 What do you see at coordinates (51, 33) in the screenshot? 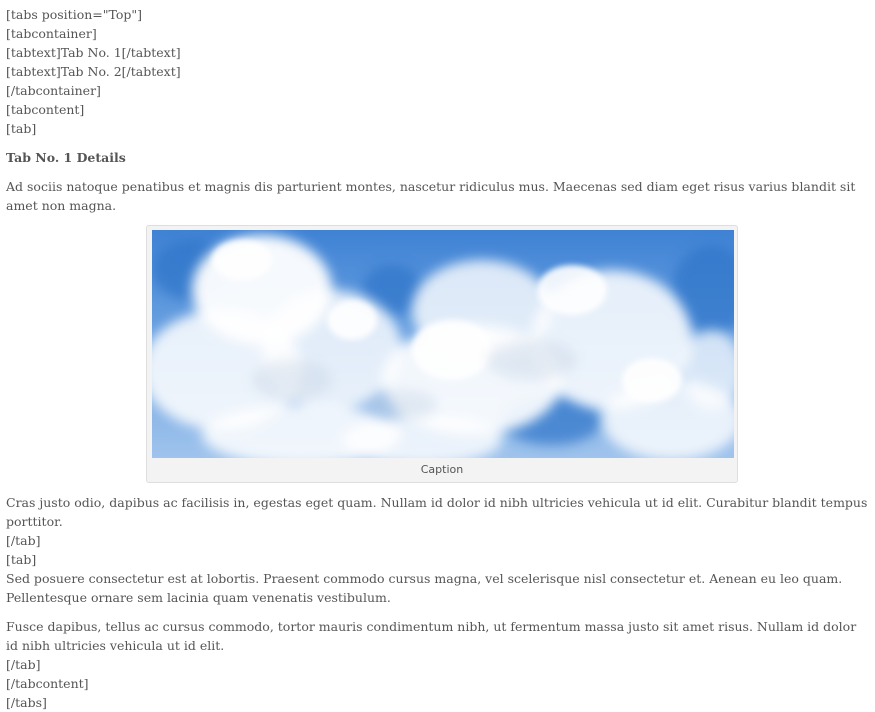
I see `shortcode-tabcontainer-open: [tabcontainer]` at bounding box center [51, 33].